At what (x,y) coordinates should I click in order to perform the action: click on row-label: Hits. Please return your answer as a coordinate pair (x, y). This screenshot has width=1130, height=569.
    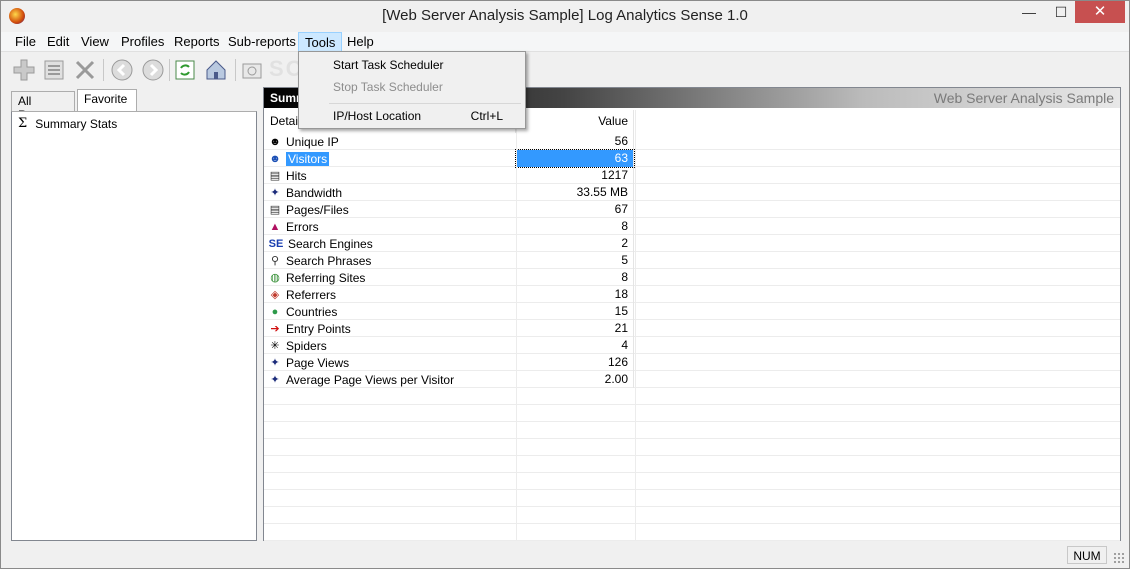
    Looking at the image, I should click on (296, 175).